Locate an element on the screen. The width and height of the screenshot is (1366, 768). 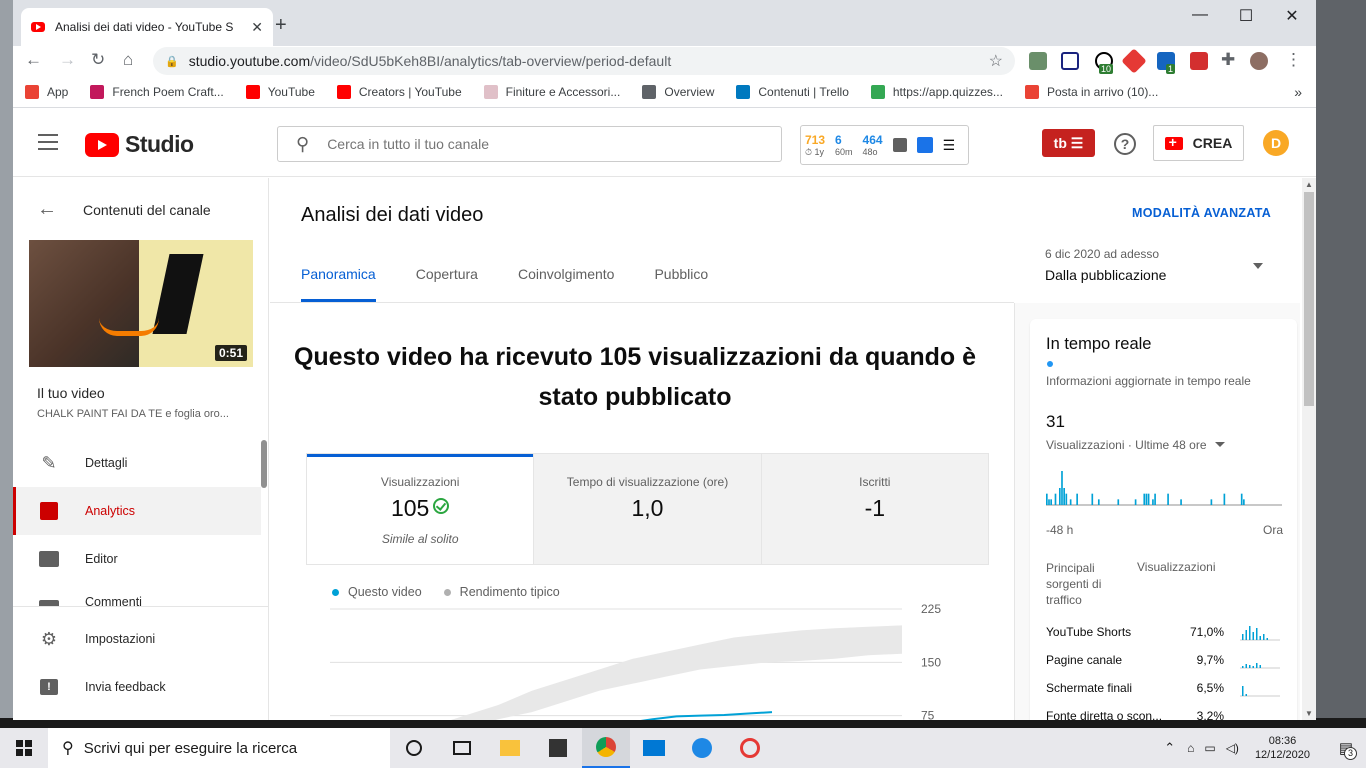
file-explorer-icon is located at coordinates (510, 748).